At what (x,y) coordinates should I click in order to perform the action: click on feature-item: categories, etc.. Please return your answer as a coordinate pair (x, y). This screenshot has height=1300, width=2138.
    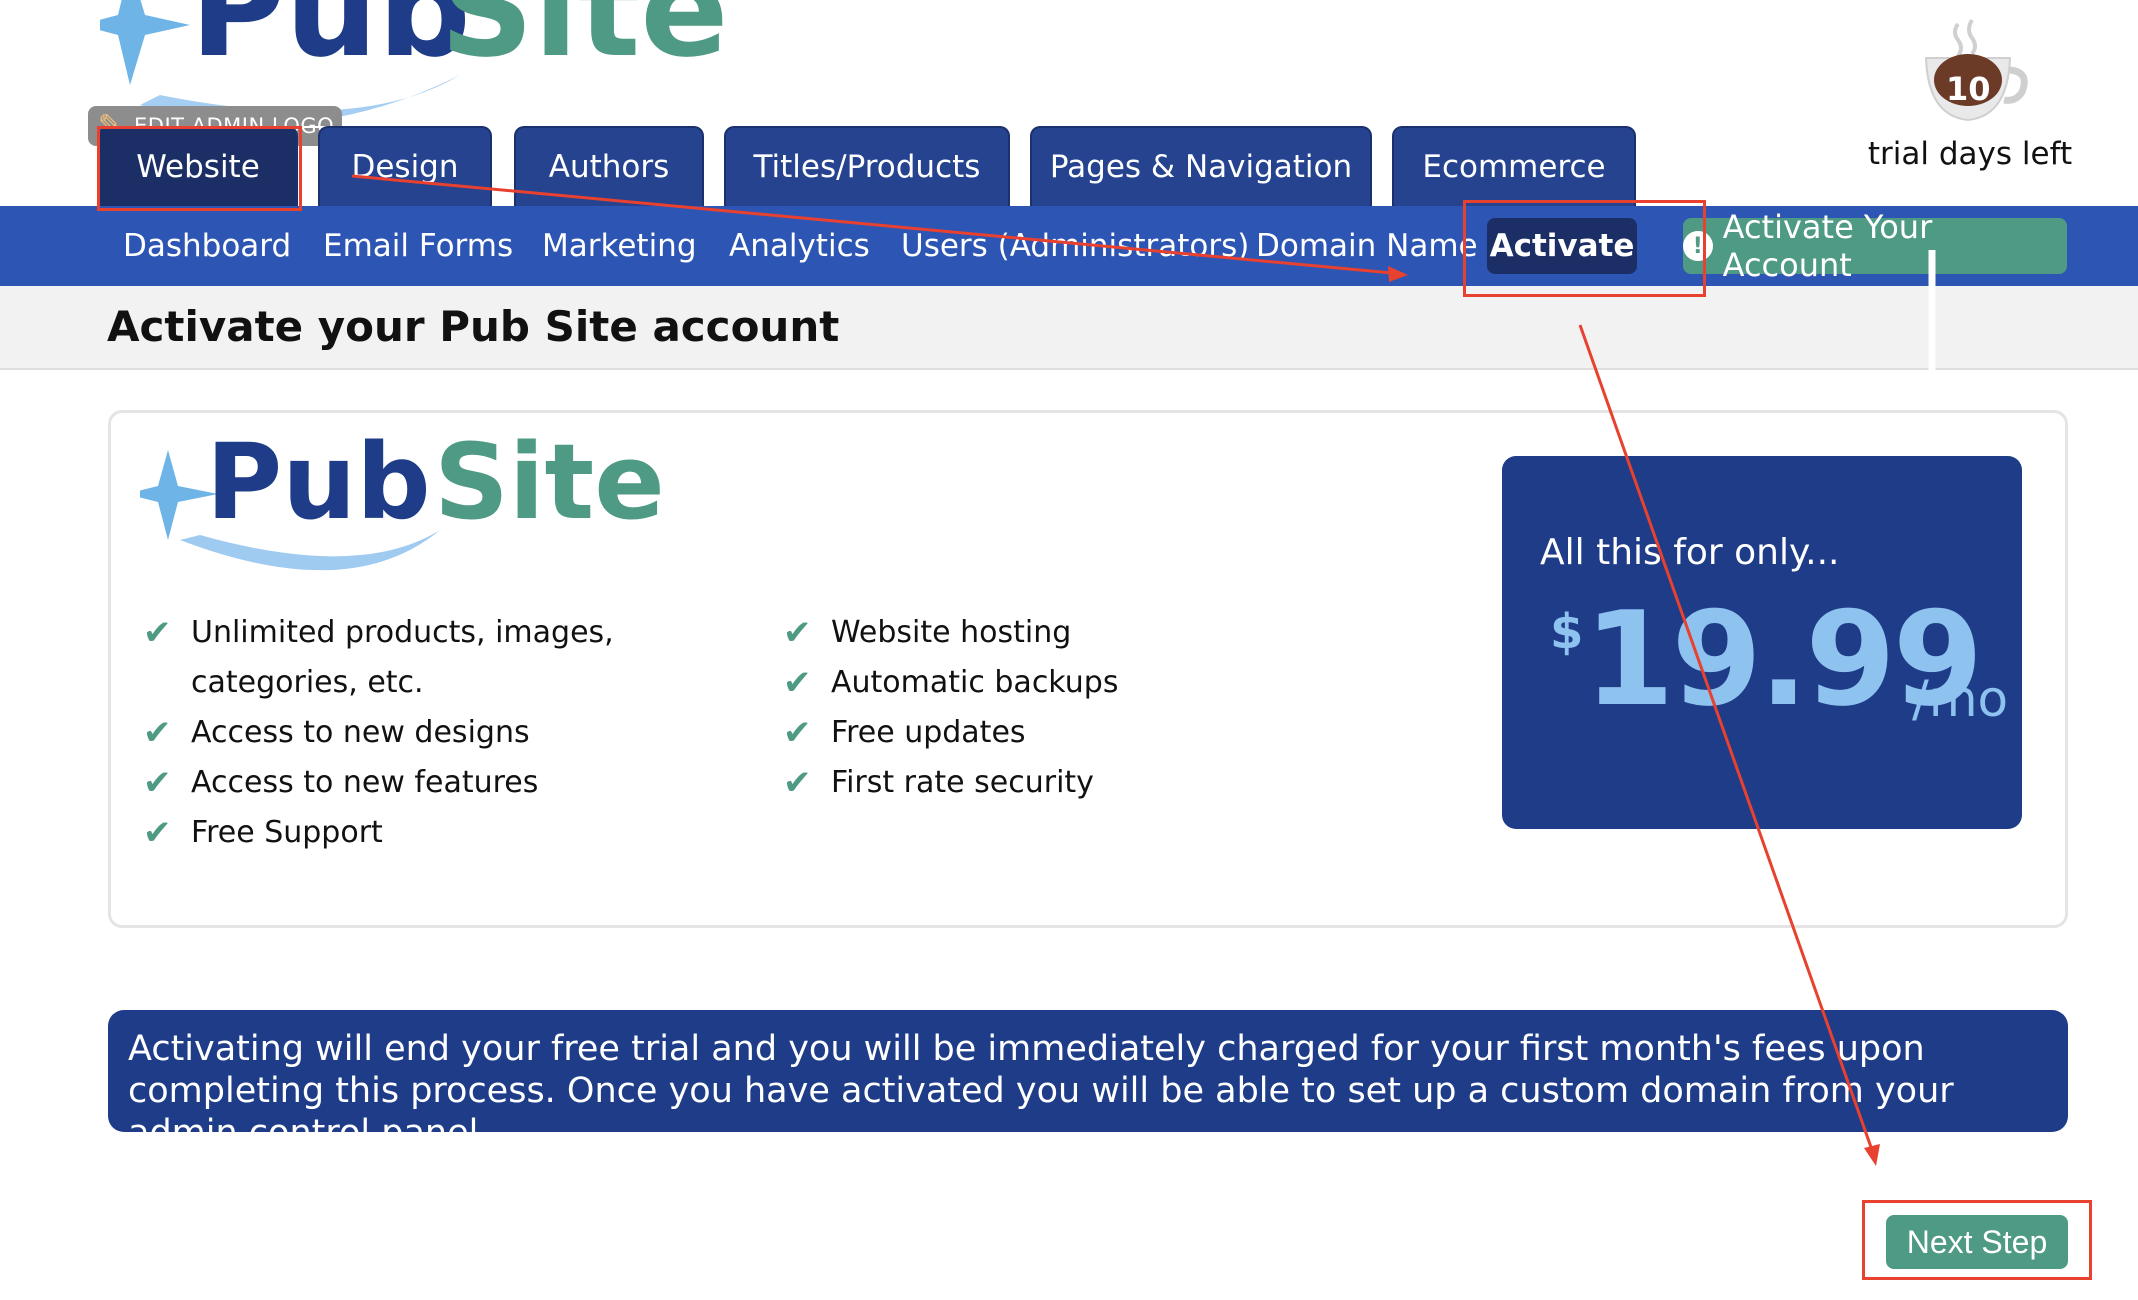
    Looking at the image, I should click on (307, 682).